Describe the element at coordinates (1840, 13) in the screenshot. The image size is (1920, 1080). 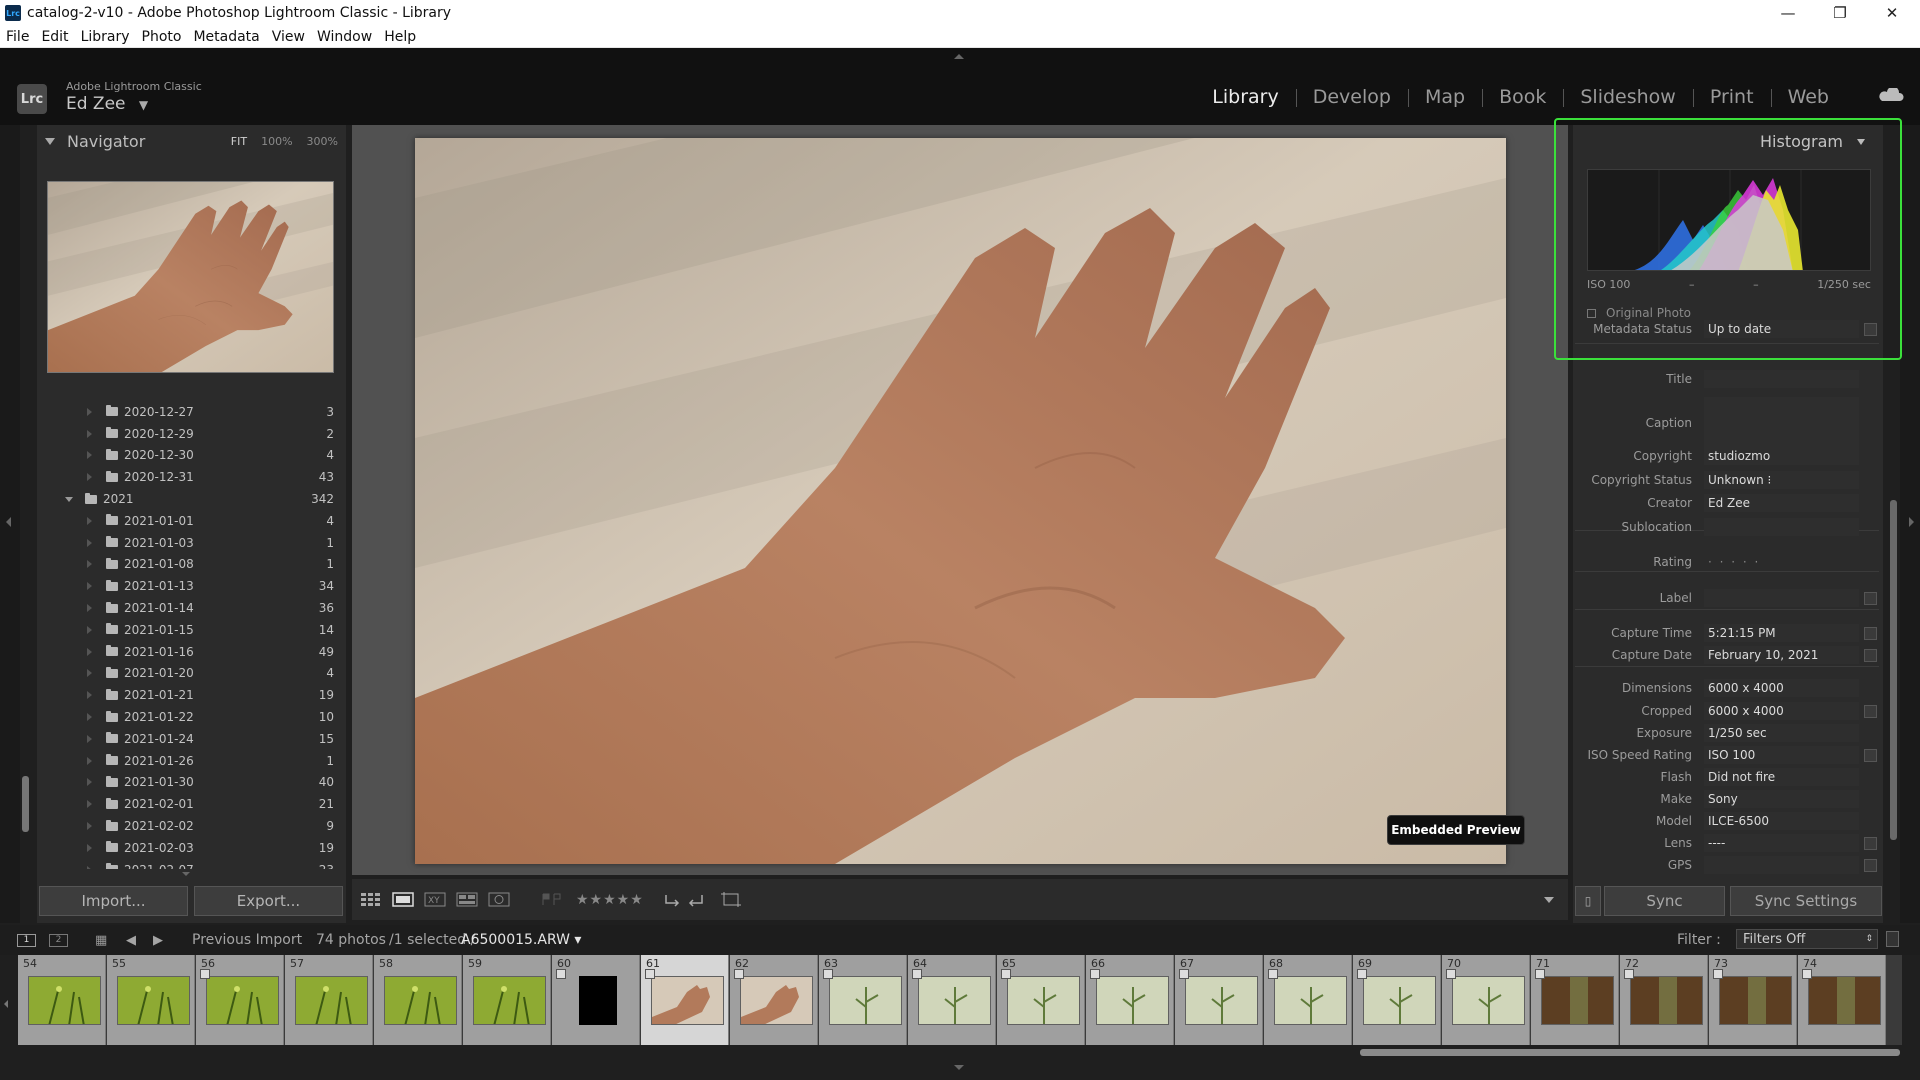
I see `restore-button: ❐` at that location.